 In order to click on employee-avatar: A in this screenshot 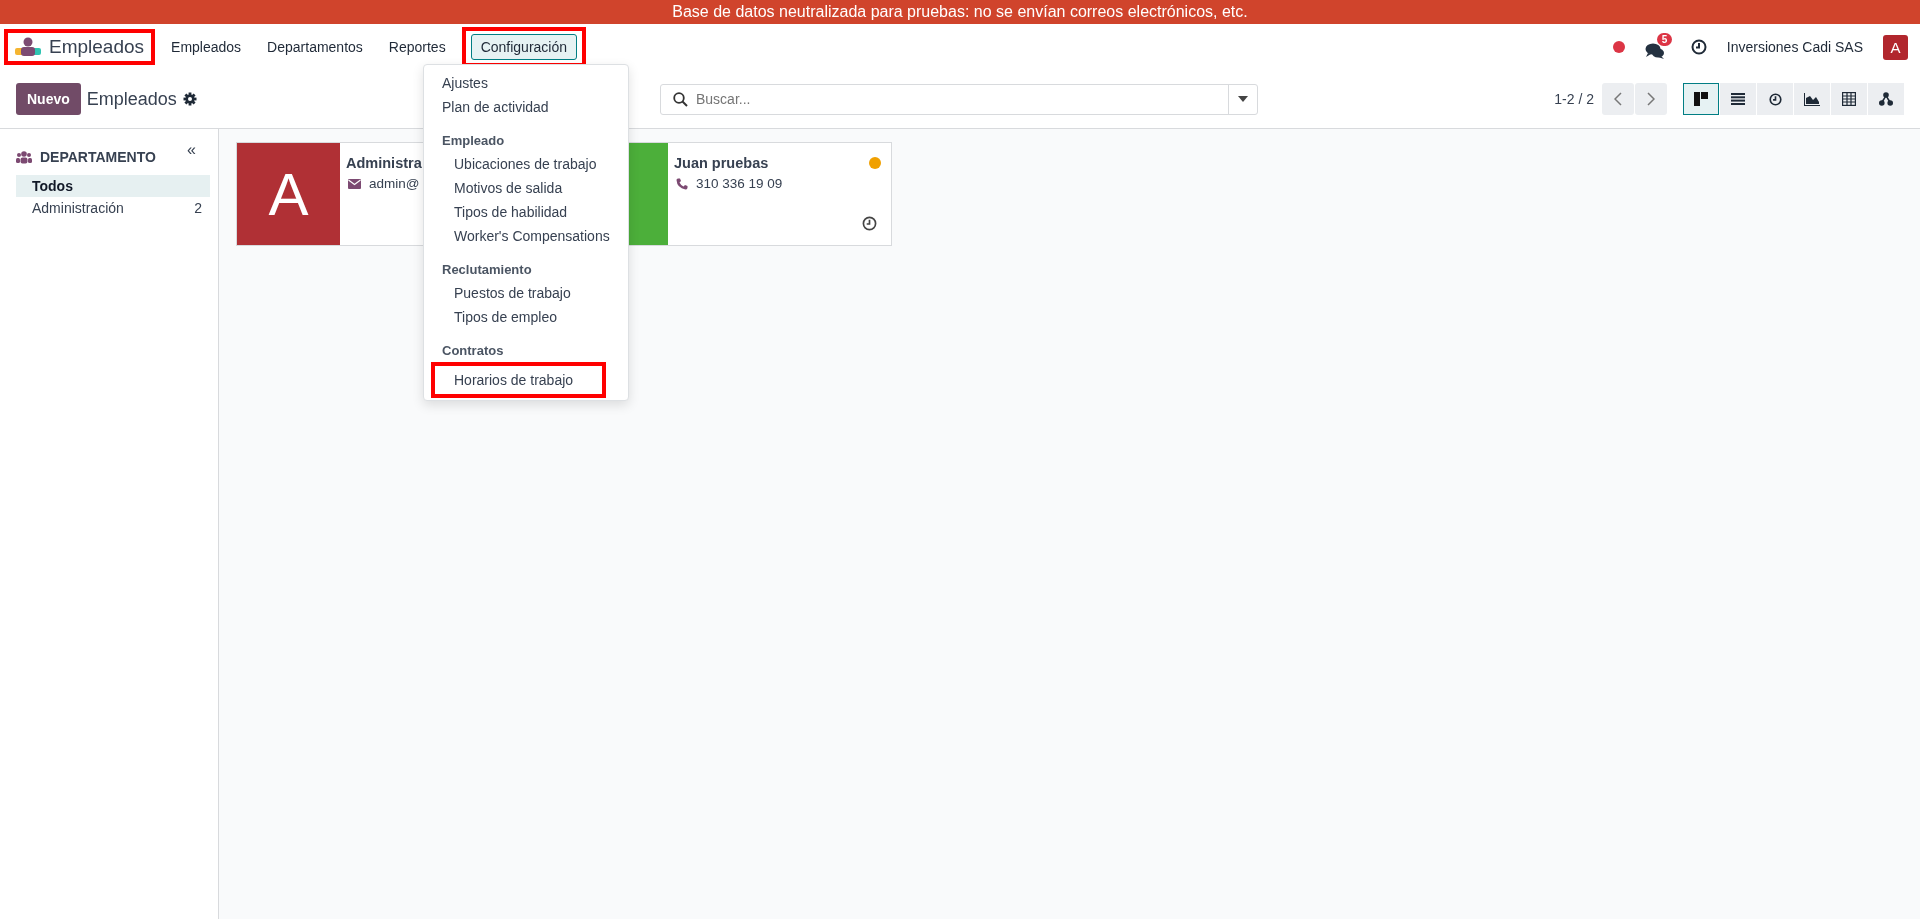, I will do `click(288, 194)`.